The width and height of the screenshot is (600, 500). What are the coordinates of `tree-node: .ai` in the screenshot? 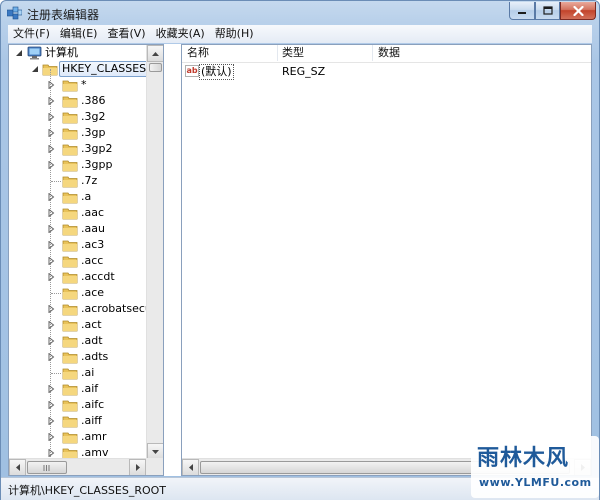 It's located at (78, 373).